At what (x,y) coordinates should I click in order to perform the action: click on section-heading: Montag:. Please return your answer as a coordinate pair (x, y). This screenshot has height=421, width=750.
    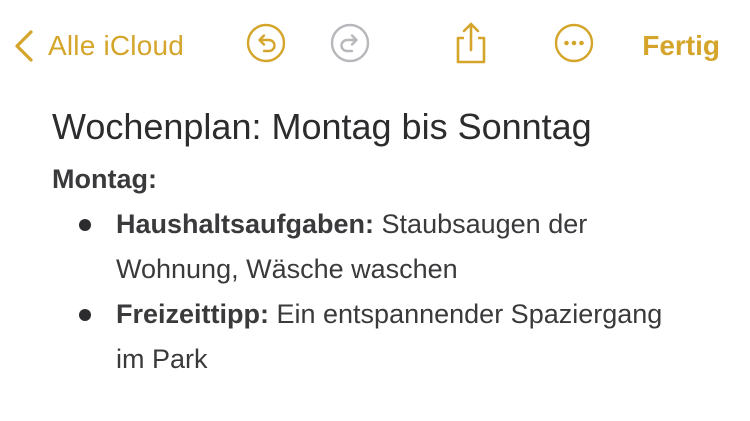
    Looking at the image, I should click on (104, 179).